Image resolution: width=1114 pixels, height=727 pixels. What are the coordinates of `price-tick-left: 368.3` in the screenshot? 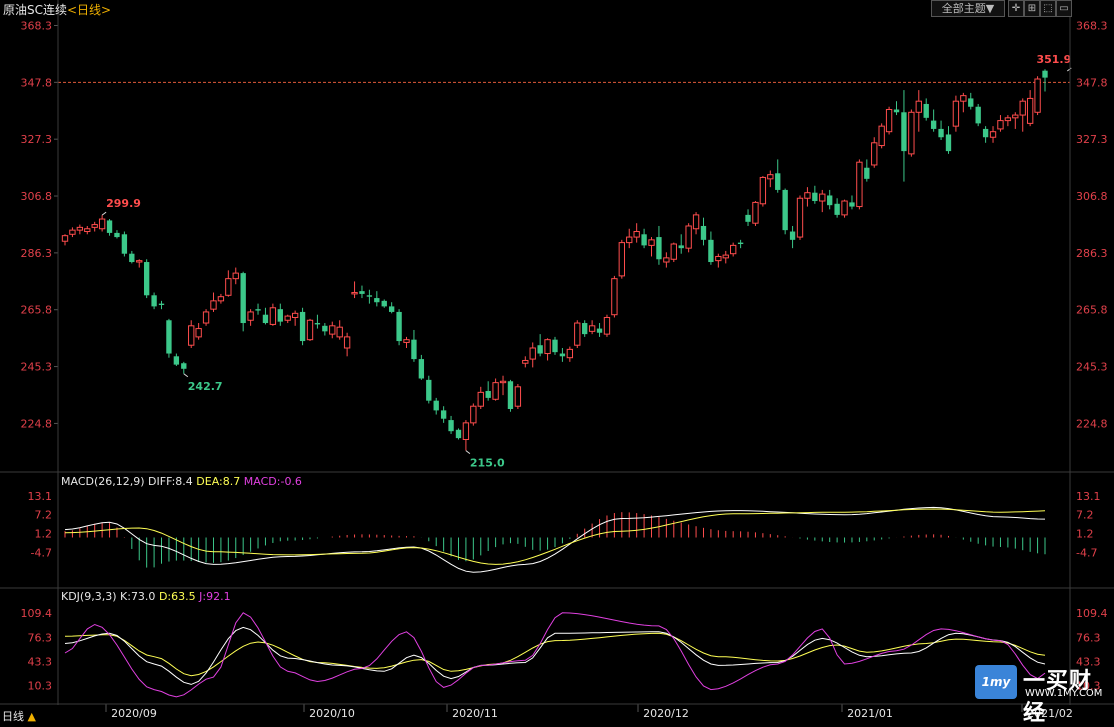 It's located at (37, 25).